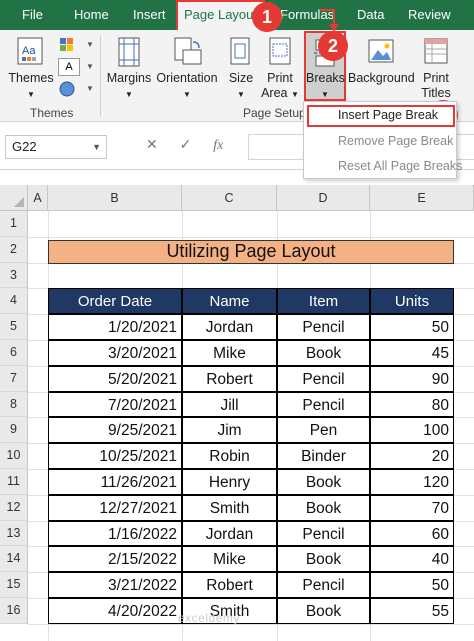  I want to click on table-header-cell: Order Date, so click(115, 301).